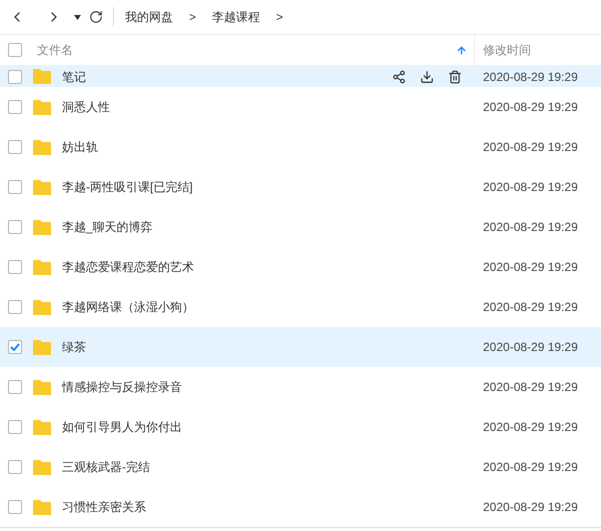 This screenshot has width=601, height=531. Describe the element at coordinates (268, 267) in the screenshot. I see `file-name: 李越恋爱课程恋爱的艺术` at that location.